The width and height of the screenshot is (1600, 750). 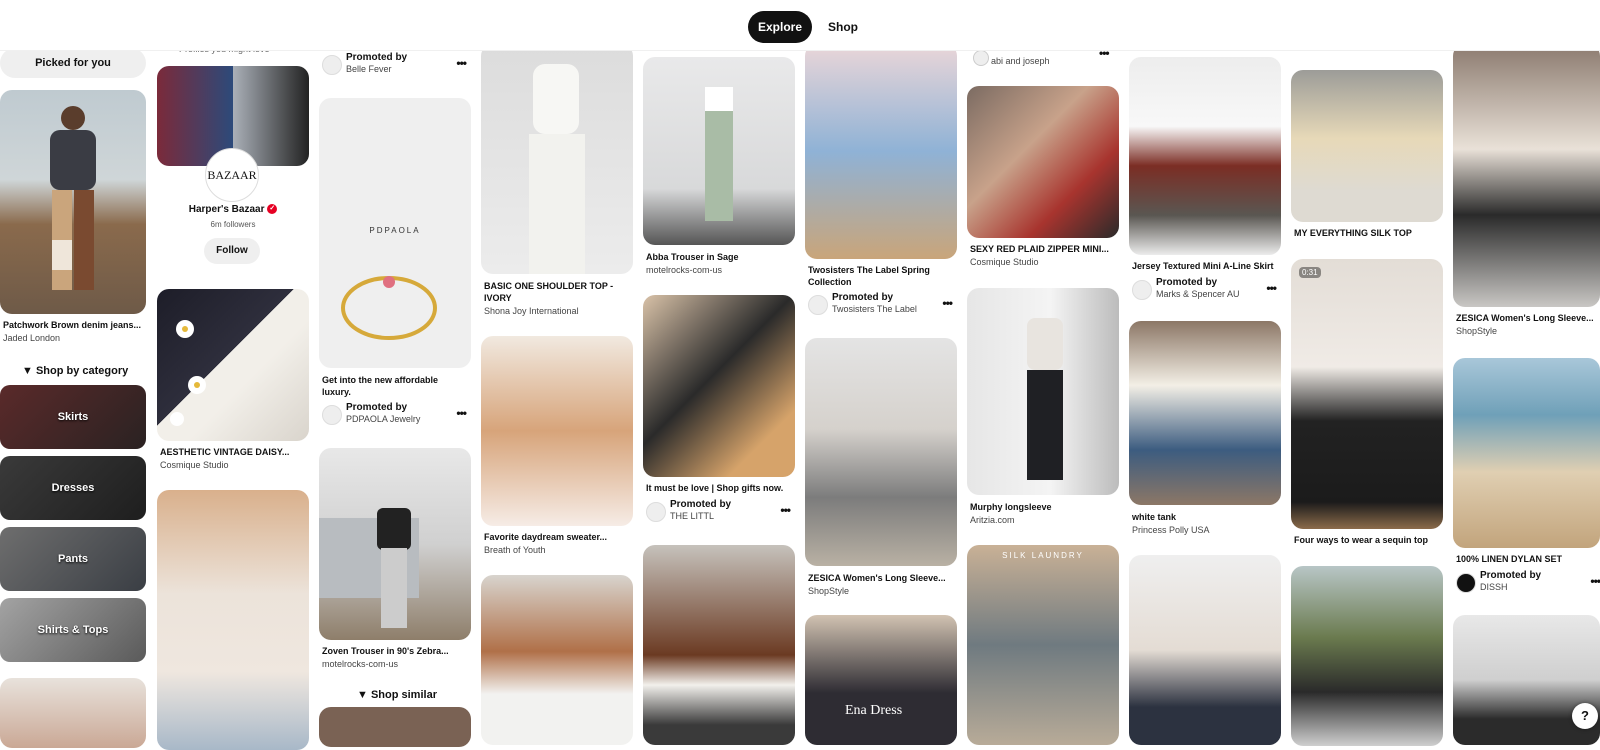 What do you see at coordinates (557, 286) in the screenshot?
I see `pin-title-line1: BASIC ONE SHOULDER TOP -` at bounding box center [557, 286].